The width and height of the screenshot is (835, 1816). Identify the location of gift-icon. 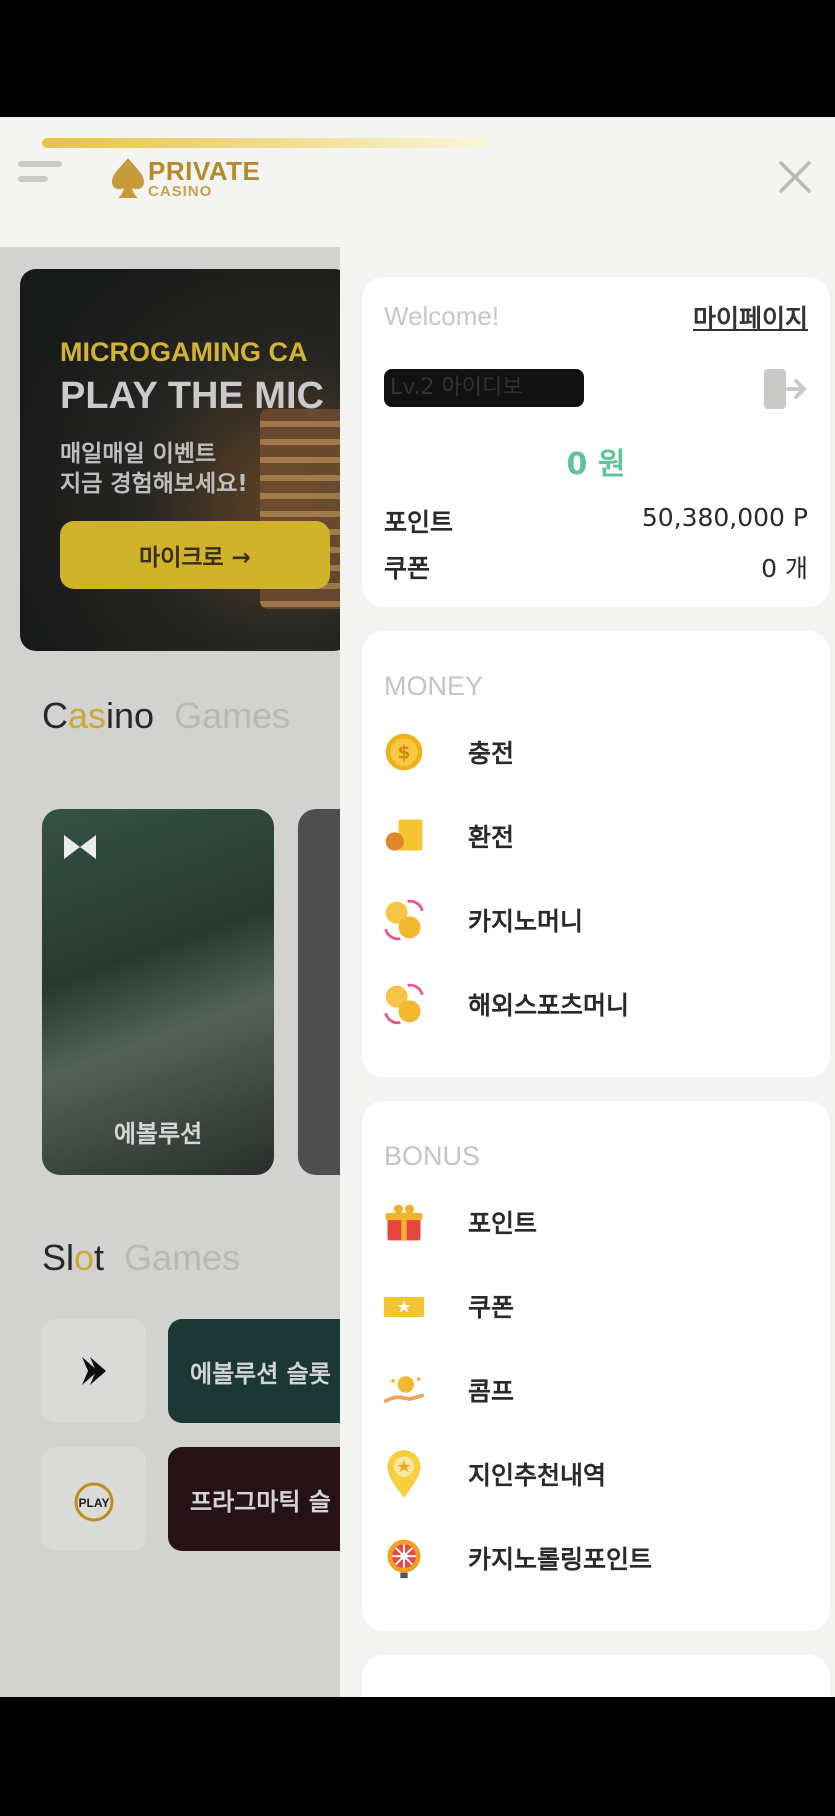
(404, 1222).